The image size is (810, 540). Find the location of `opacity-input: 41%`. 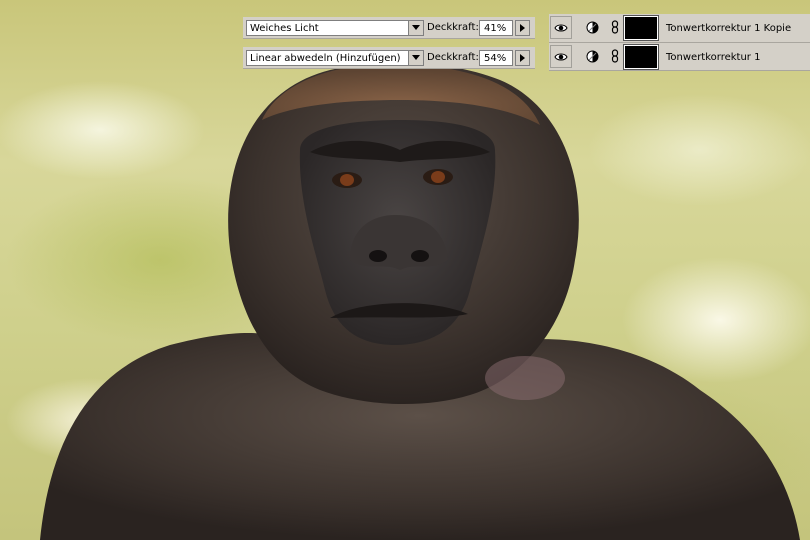

opacity-input: 41% is located at coordinates (496, 28).